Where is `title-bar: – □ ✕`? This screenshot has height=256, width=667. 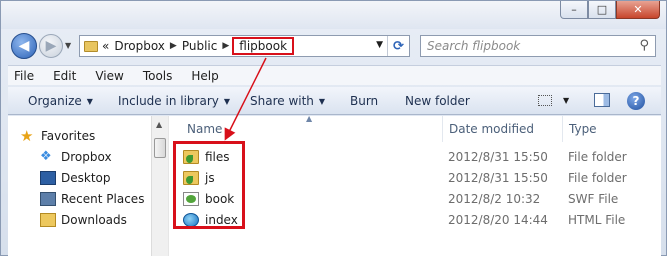 title-bar: – □ ✕ is located at coordinates (333, 15).